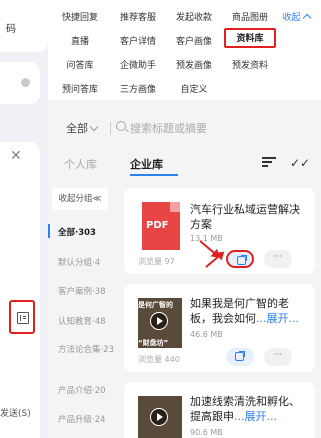 The width and height of the screenshot is (321, 438). What do you see at coordinates (121, 126) in the screenshot?
I see `search-icon` at bounding box center [121, 126].